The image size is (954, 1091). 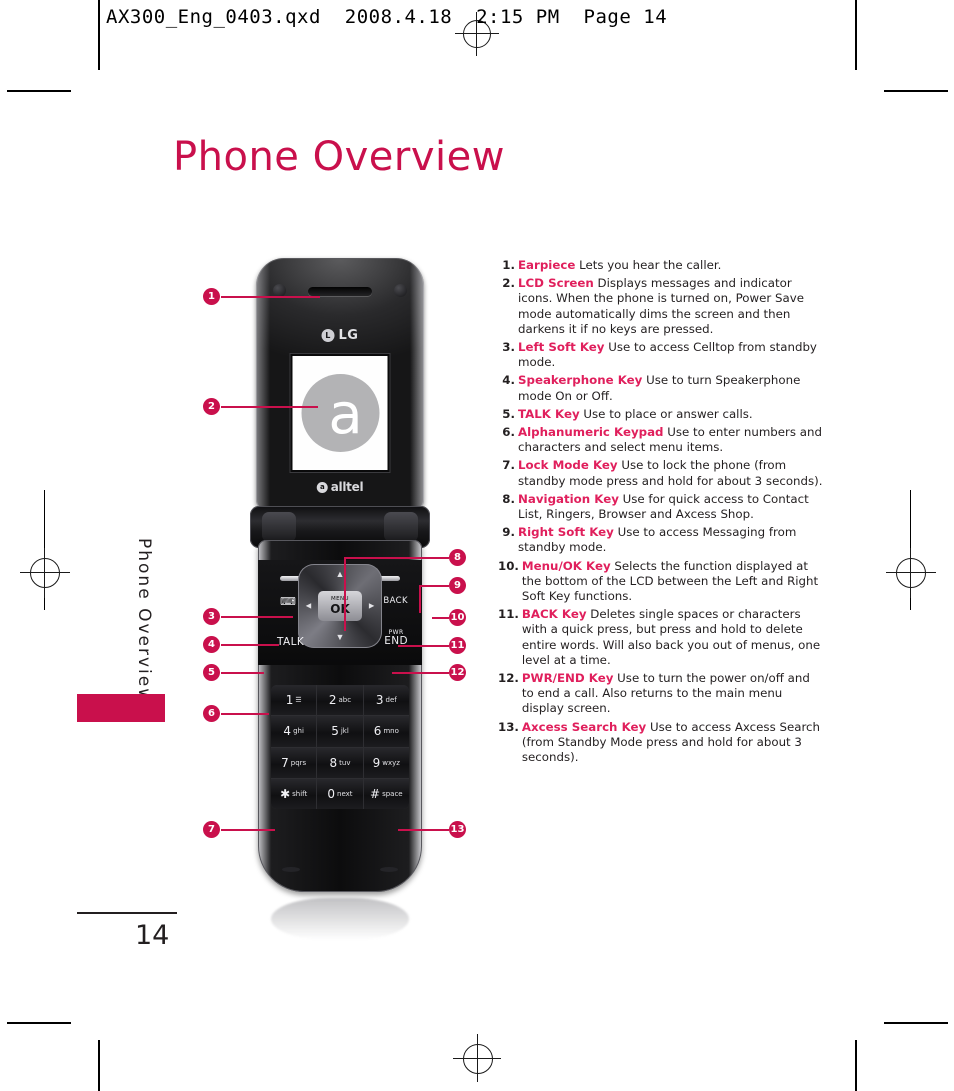 I want to click on sidebar-chapter-label: Phone Overview, so click(x=144, y=621).